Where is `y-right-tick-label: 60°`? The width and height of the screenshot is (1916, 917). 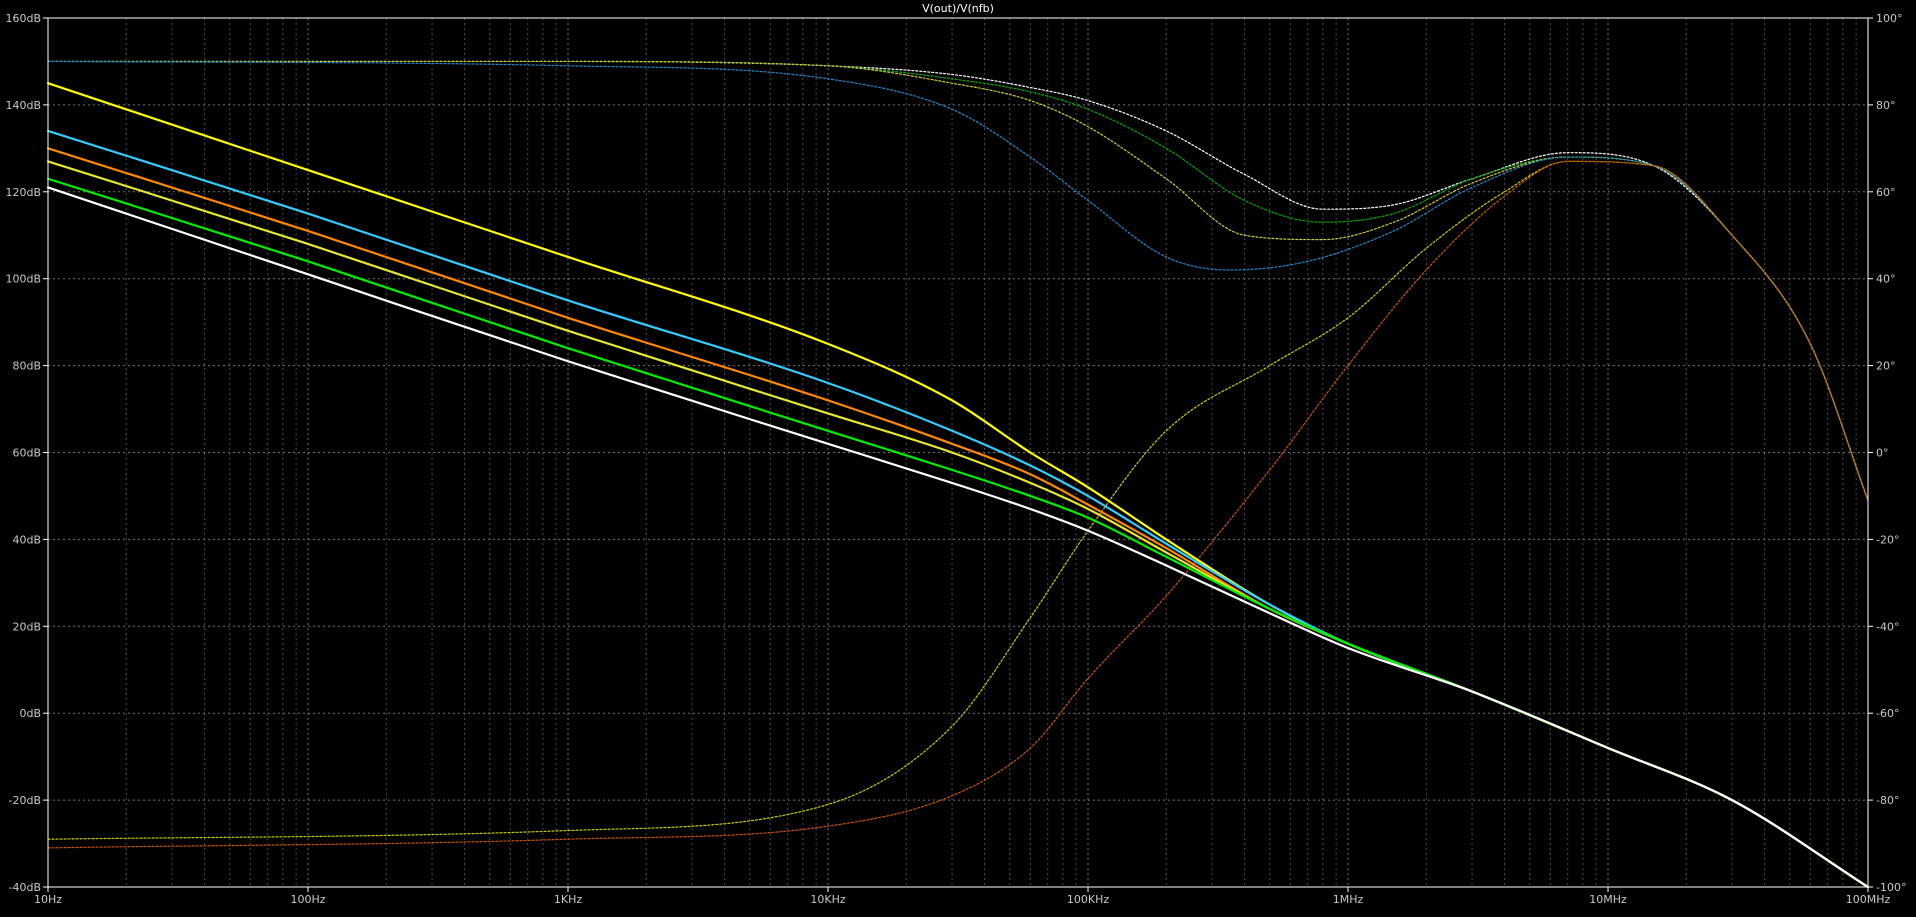
y-right-tick-label: 60° is located at coordinates (1886, 192).